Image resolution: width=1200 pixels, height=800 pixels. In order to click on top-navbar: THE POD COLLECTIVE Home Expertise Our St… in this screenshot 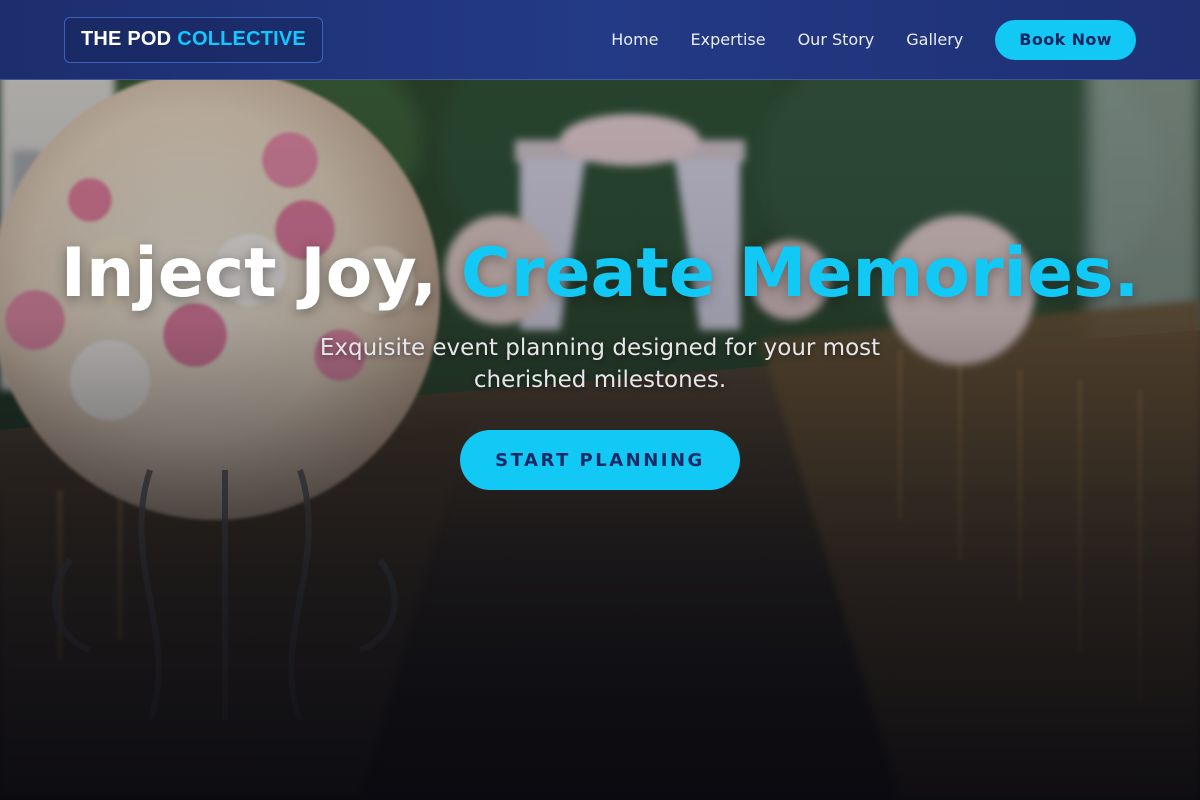, I will do `click(600, 40)`.